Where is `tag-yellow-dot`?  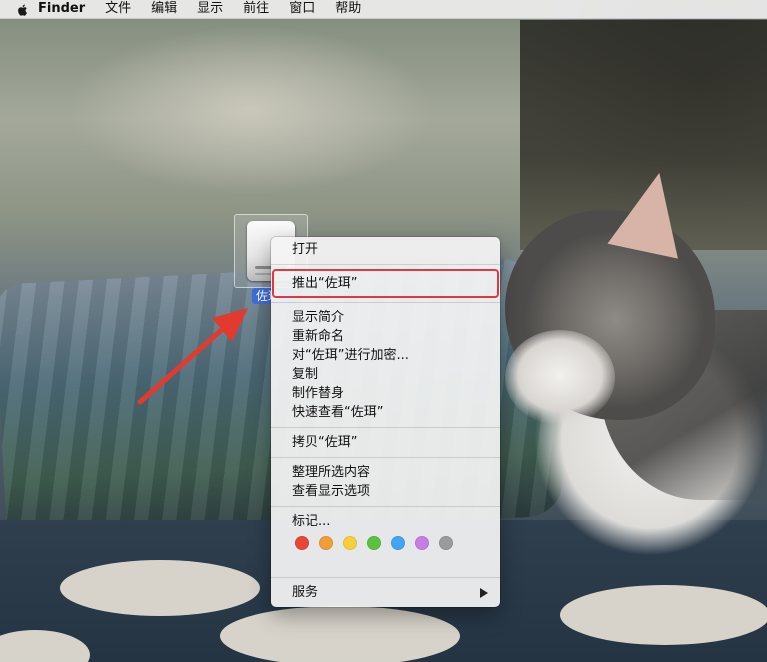
tag-yellow-dot is located at coordinates (350, 543).